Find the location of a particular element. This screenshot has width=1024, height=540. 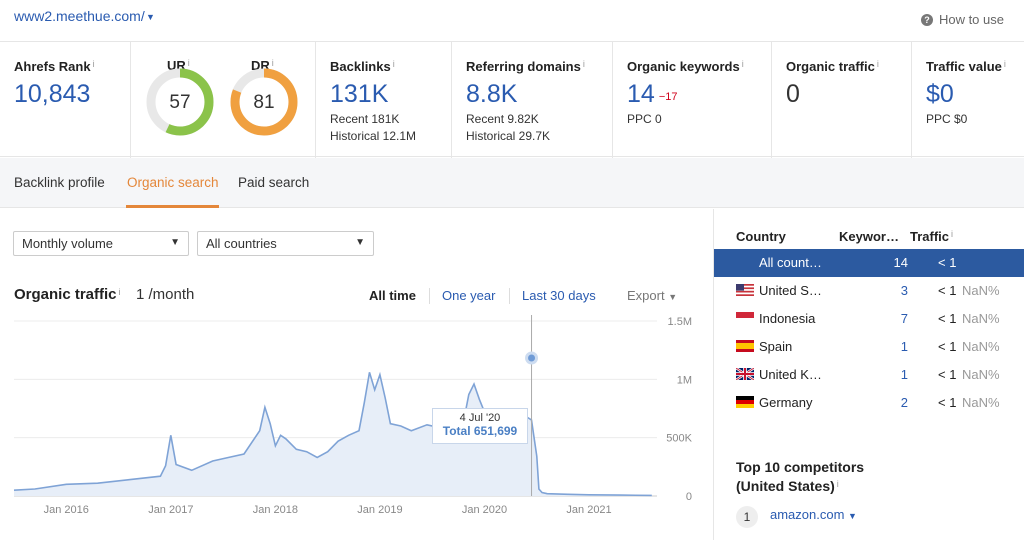

country-keywords: 7 is located at coordinates (904, 318).